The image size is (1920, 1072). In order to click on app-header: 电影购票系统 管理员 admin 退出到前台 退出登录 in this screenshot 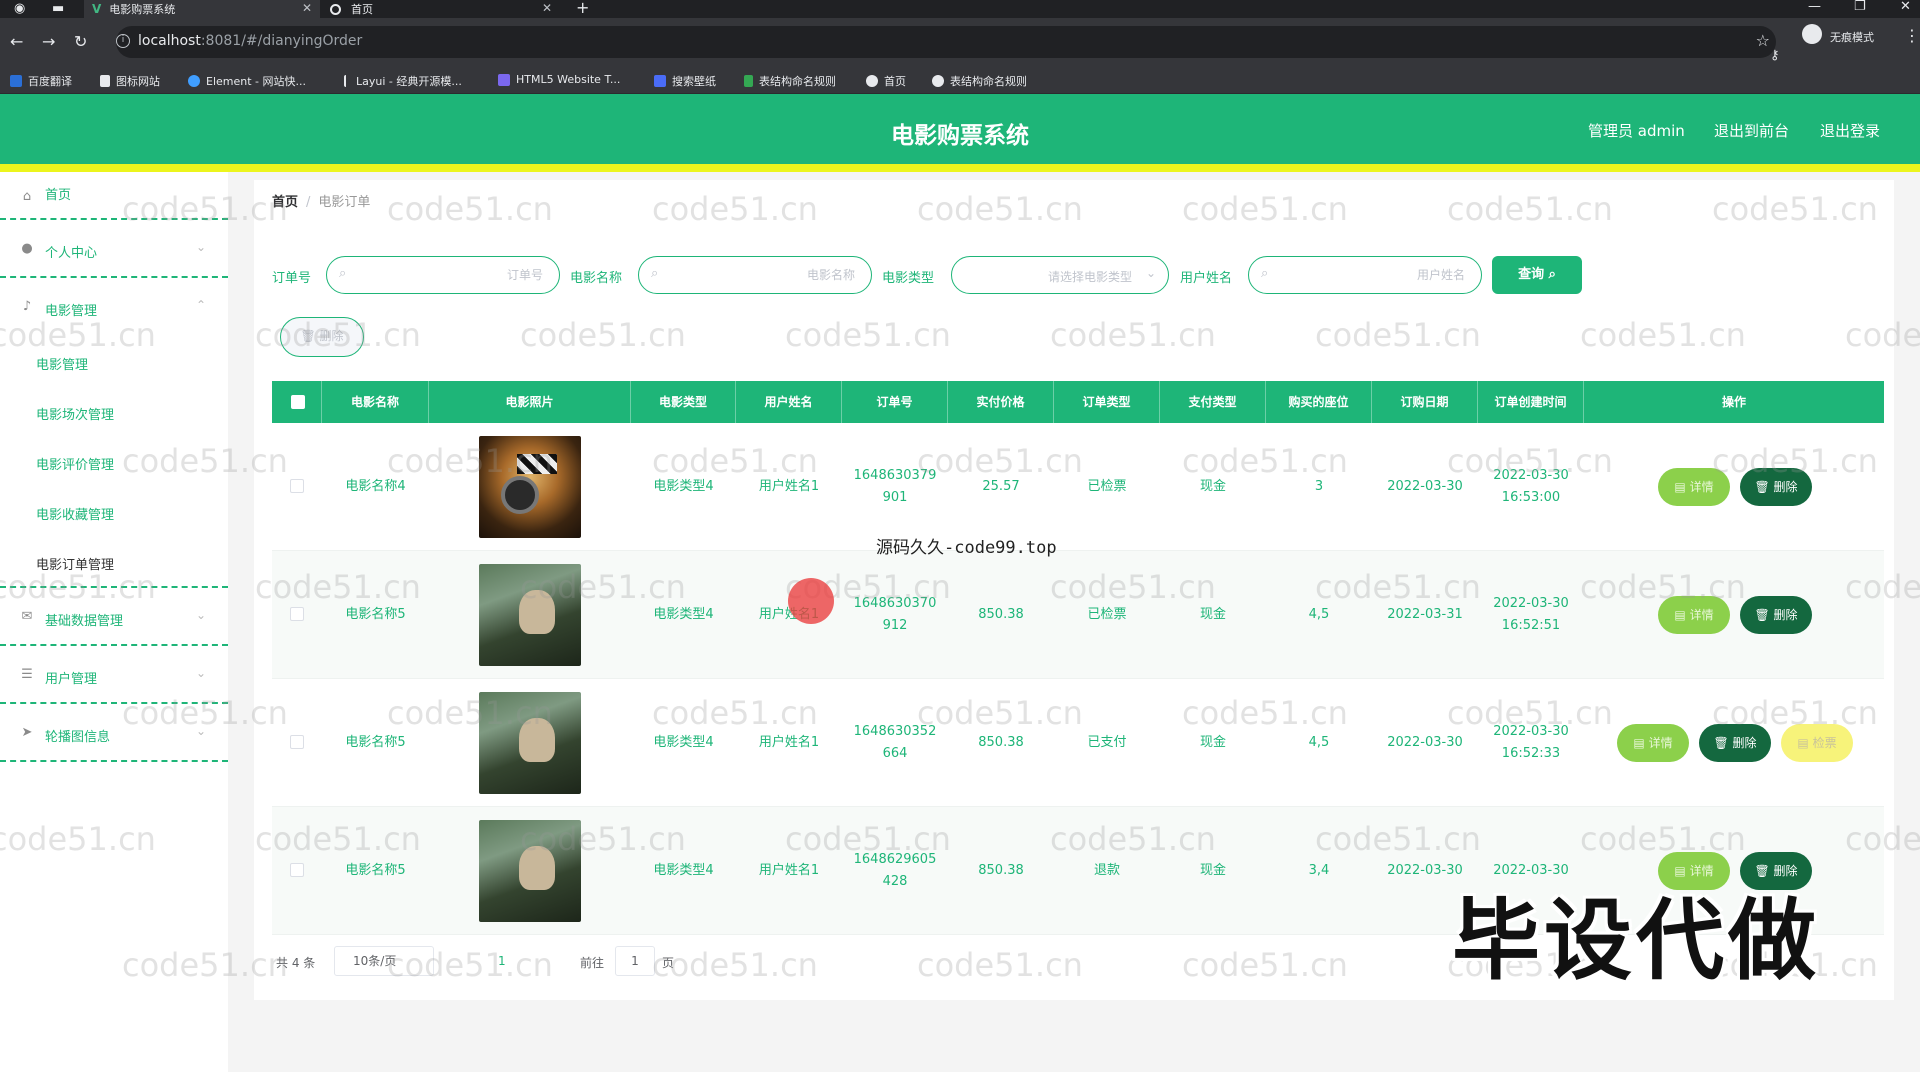, I will do `click(960, 129)`.